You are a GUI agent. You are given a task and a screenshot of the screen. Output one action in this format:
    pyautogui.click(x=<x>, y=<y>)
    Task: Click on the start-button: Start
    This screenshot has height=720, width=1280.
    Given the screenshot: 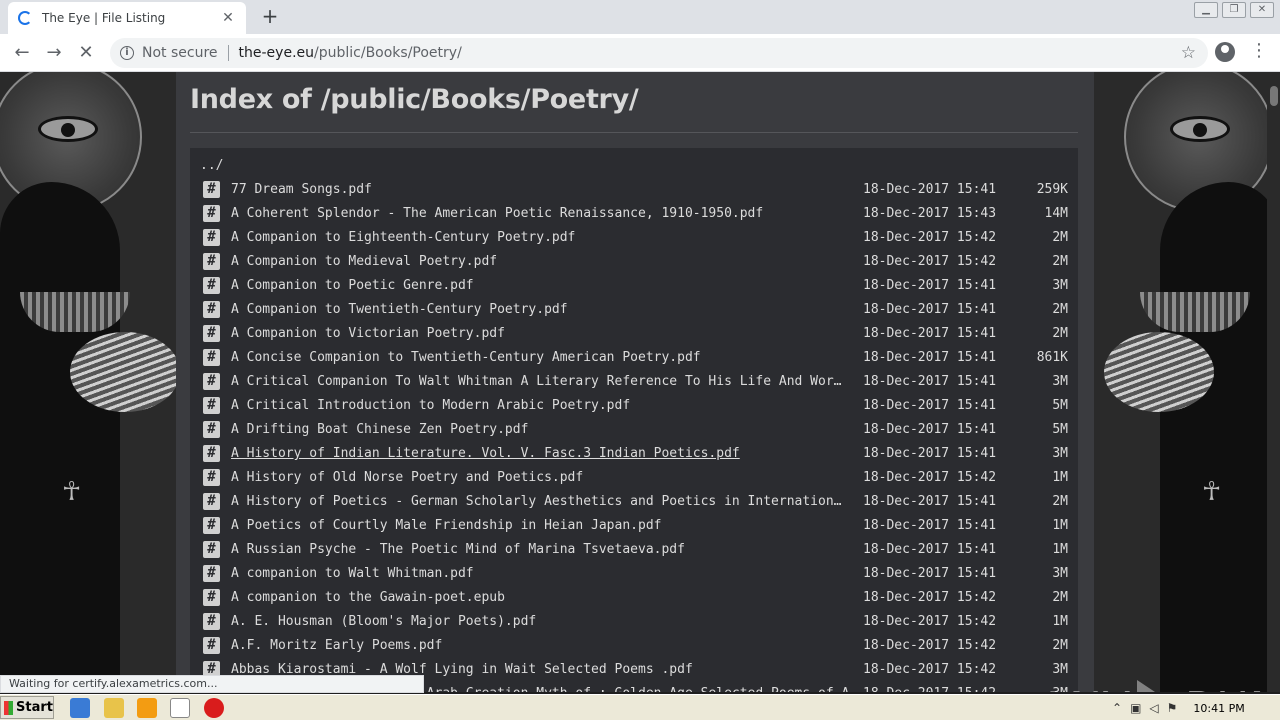 What is the action you would take?
    pyautogui.click(x=27, y=707)
    